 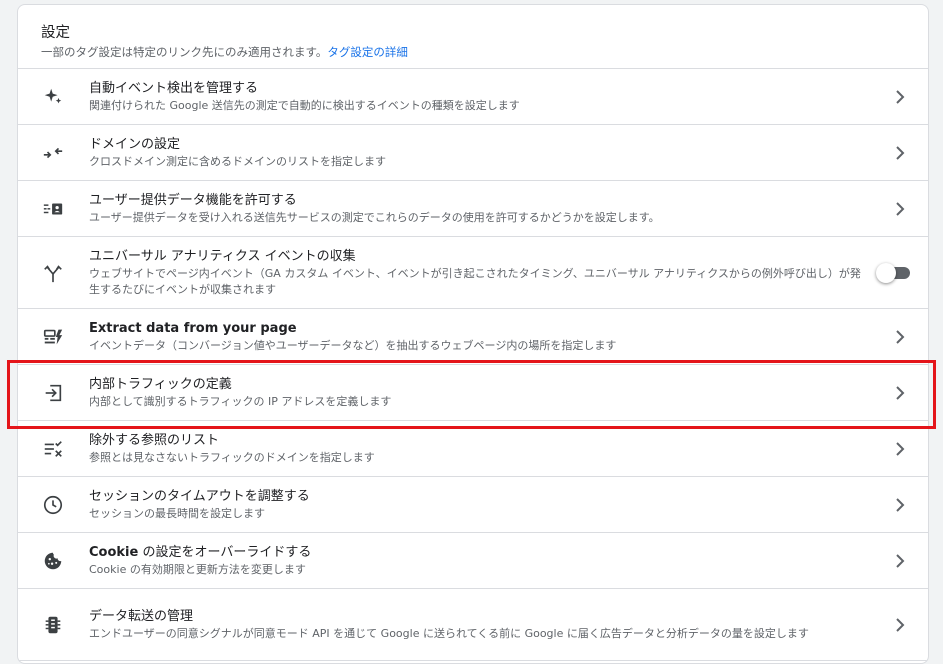 What do you see at coordinates (222, 256) in the screenshot?
I see `row-title: ユニバーサル アナリティクス イベントの収集` at bounding box center [222, 256].